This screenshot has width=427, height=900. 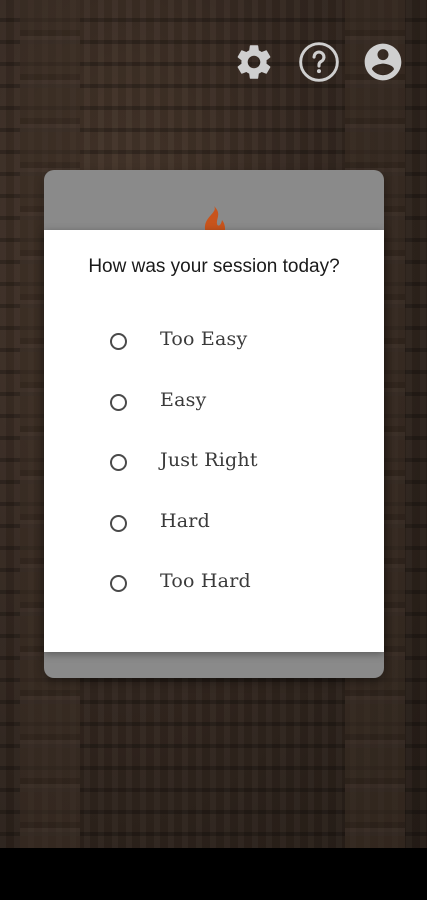 What do you see at coordinates (209, 460) in the screenshot?
I see `option-label: Just Right` at bounding box center [209, 460].